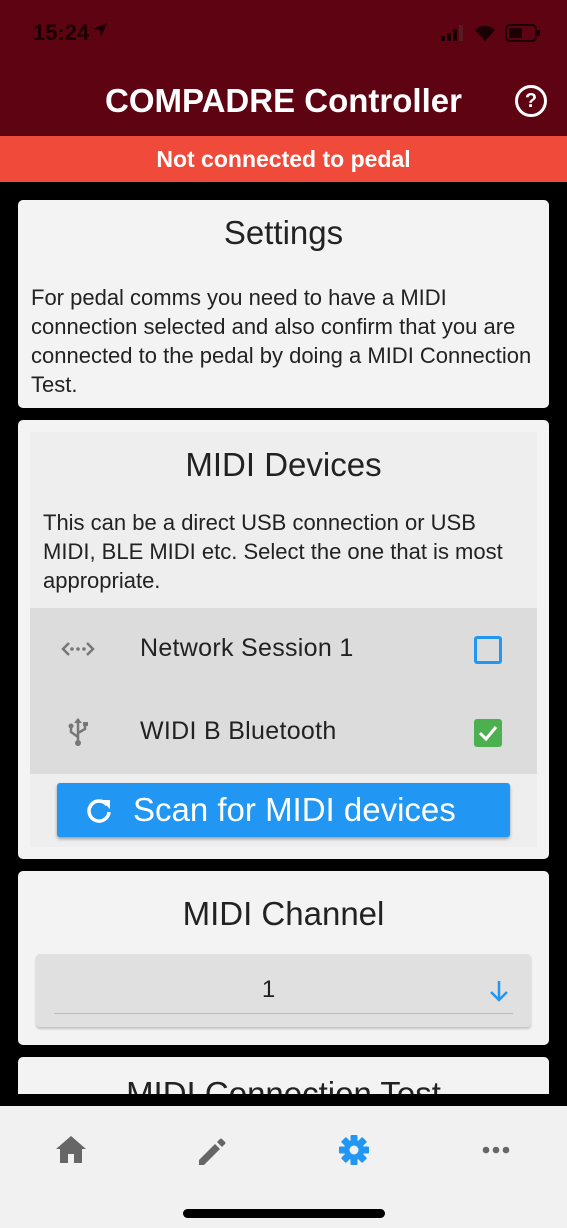  I want to click on settings-title: Settings, so click(283, 232).